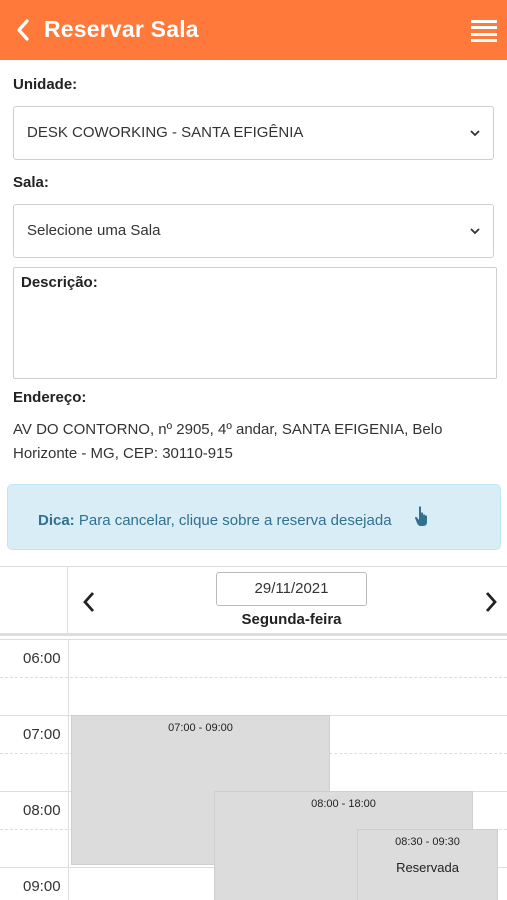  Describe the element at coordinates (42, 658) in the screenshot. I see `time-label: 06:00` at that location.